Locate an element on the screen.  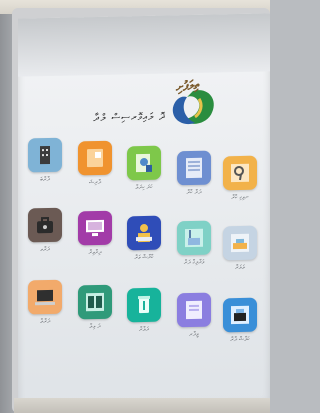
recycle-bin-icon is located at coordinates (144, 304).